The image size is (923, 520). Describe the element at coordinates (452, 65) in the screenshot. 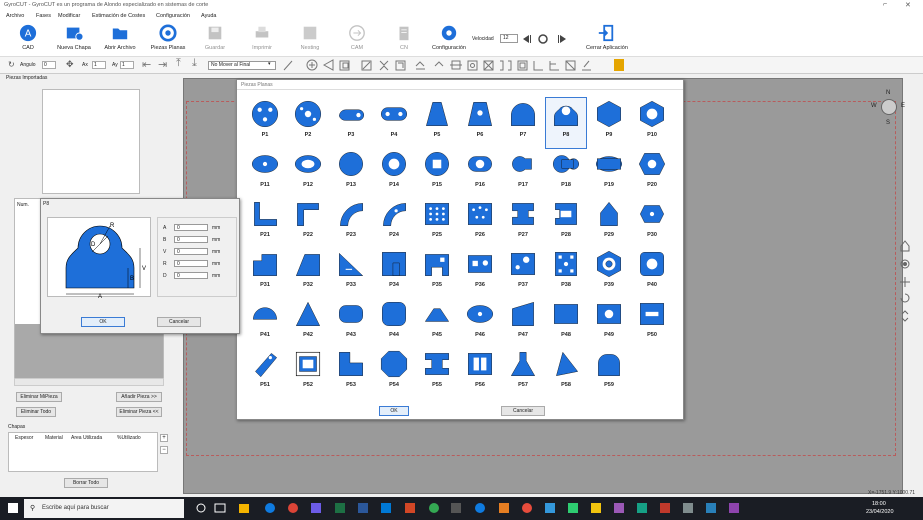

I see `tool-icons-strip` at that location.